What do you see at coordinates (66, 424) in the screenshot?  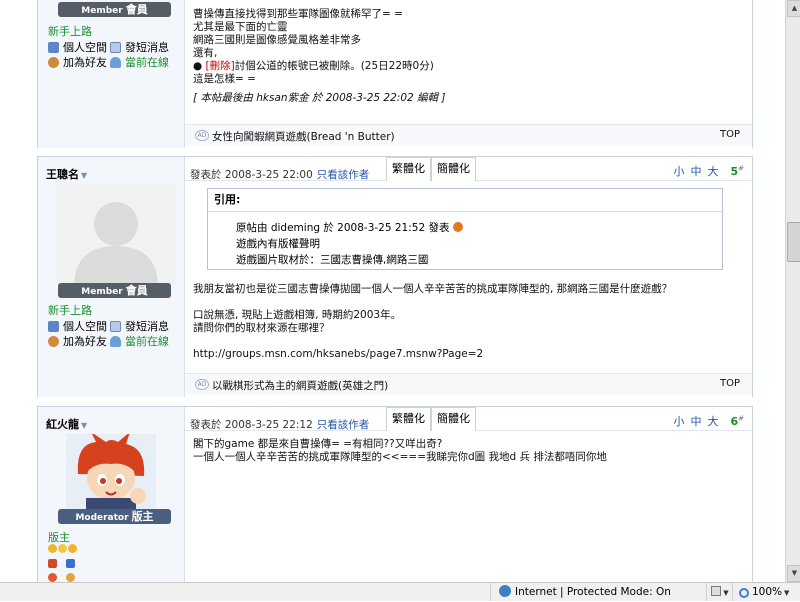 I see `username: 紅火龍 ▼` at bounding box center [66, 424].